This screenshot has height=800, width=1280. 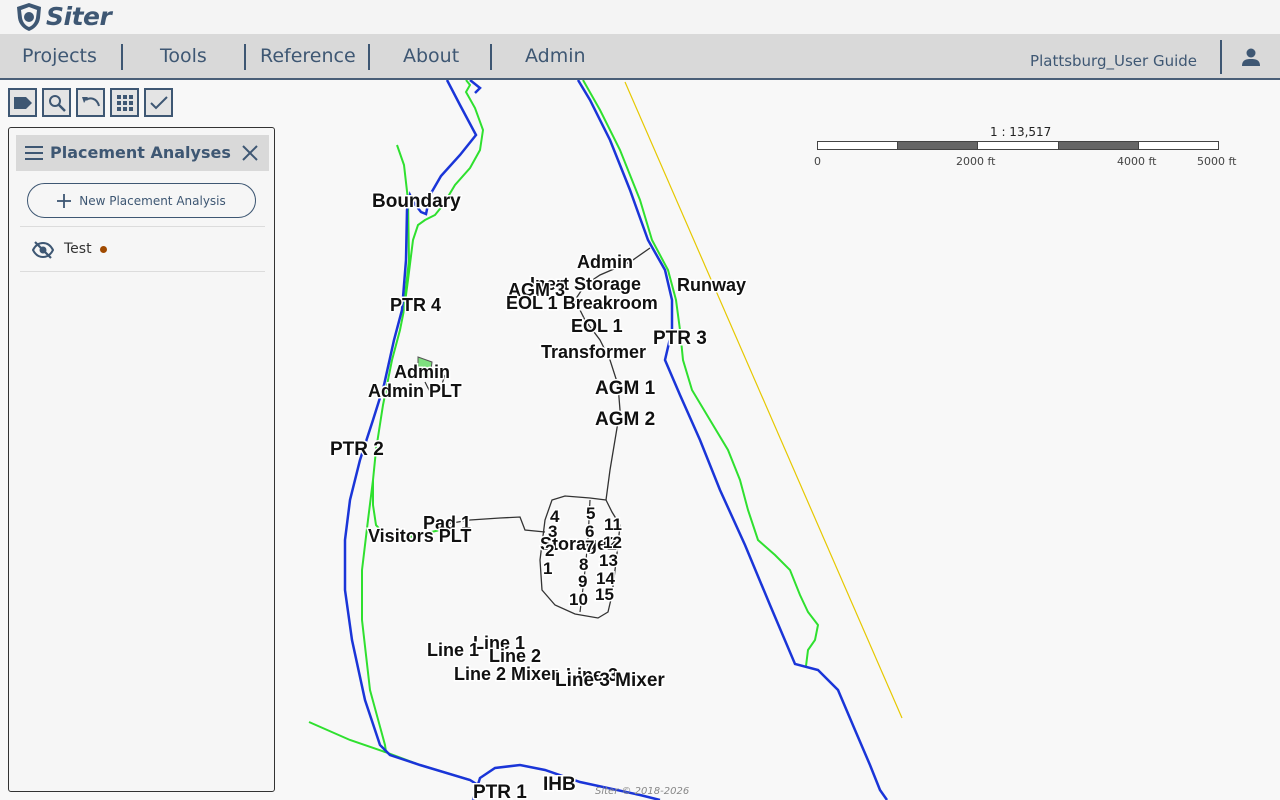 What do you see at coordinates (416, 201) in the screenshot?
I see `map-label: Boundary` at bounding box center [416, 201].